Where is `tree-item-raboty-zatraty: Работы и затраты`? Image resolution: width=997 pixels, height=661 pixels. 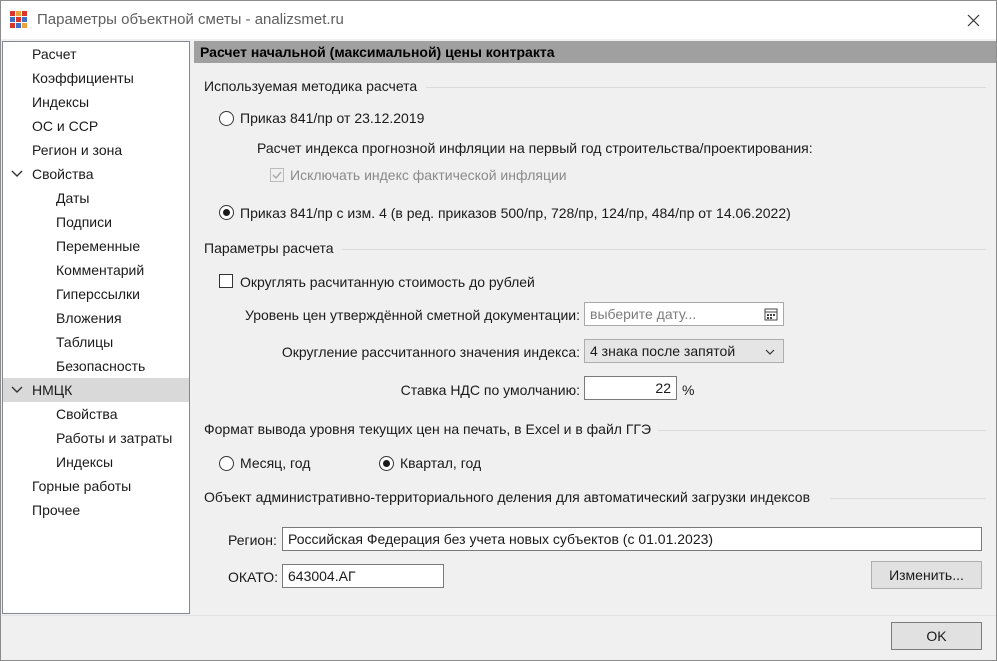
tree-item-raboty-zatraty: Работы и затраты is located at coordinates (96, 438).